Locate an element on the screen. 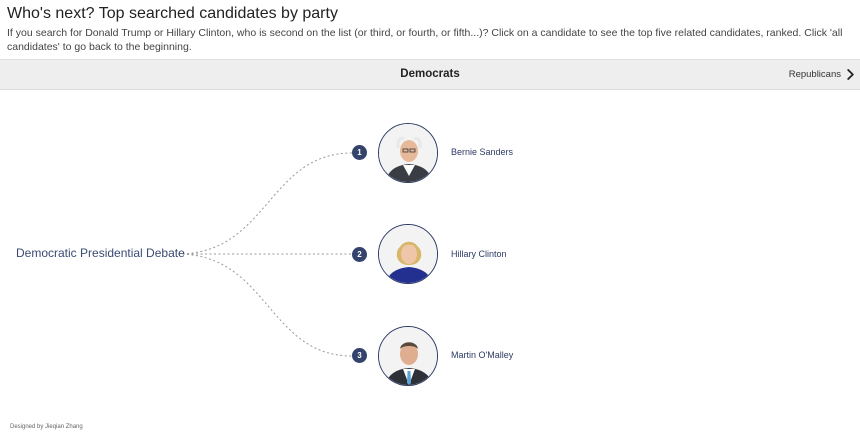  tab-democrats: Democrats is located at coordinates (430, 74).